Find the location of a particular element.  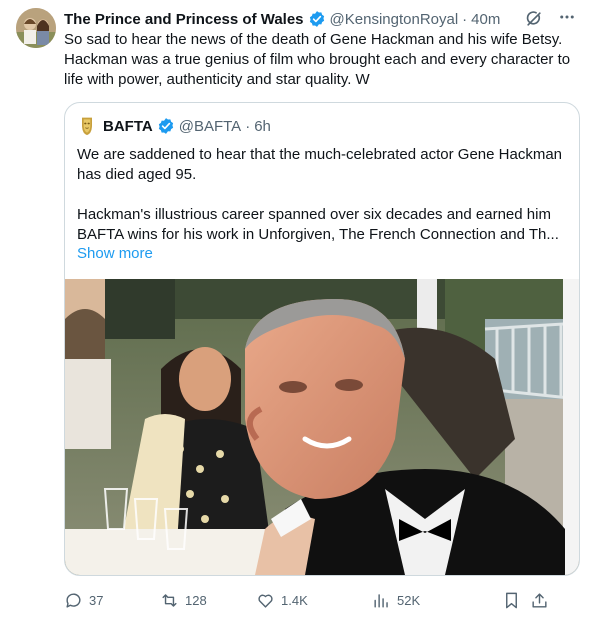

quote-timestamp: 6h is located at coordinates (262, 126).